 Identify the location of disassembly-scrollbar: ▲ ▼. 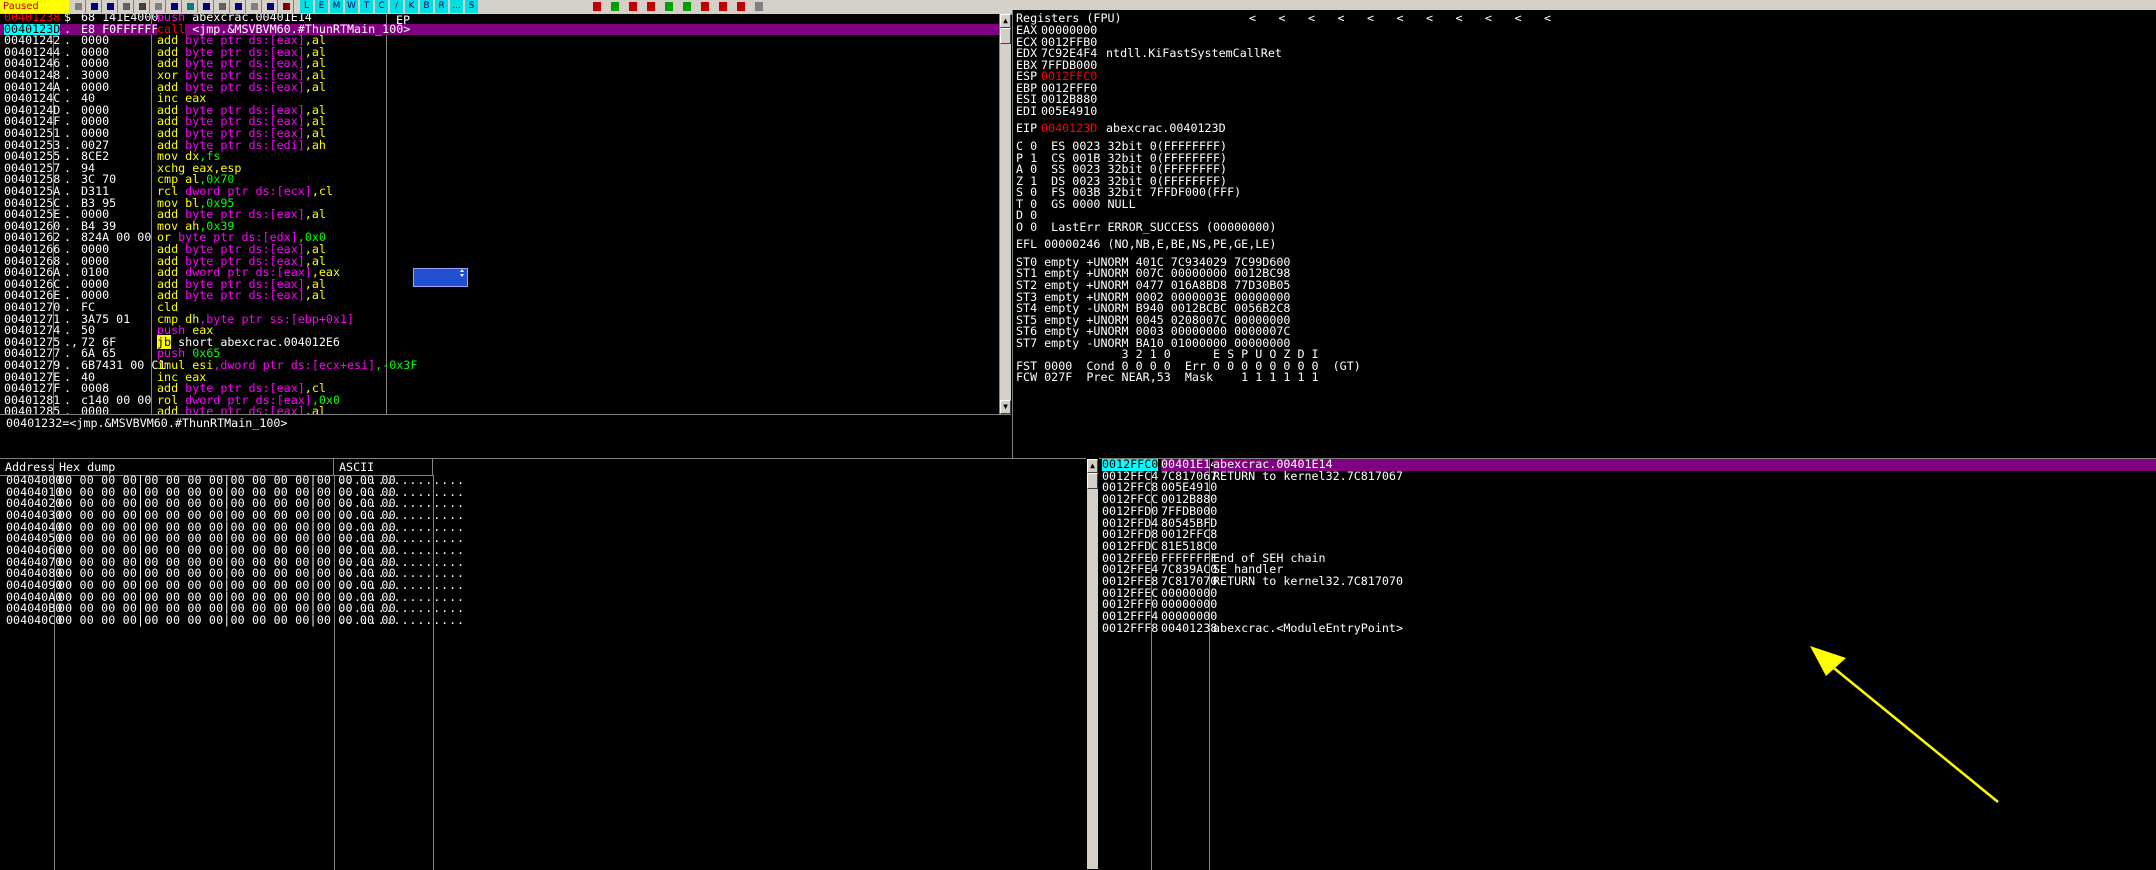
(1005, 214).